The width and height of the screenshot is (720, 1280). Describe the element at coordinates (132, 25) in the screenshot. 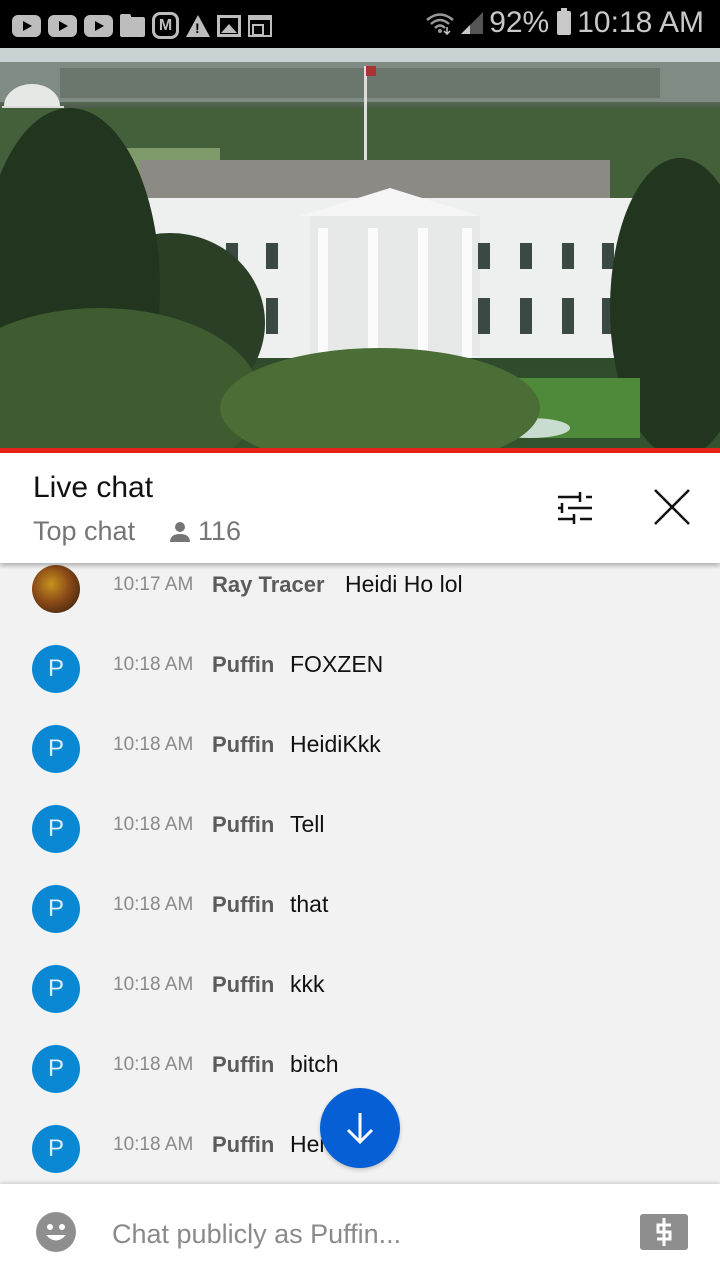

I see `folder-icon` at that location.